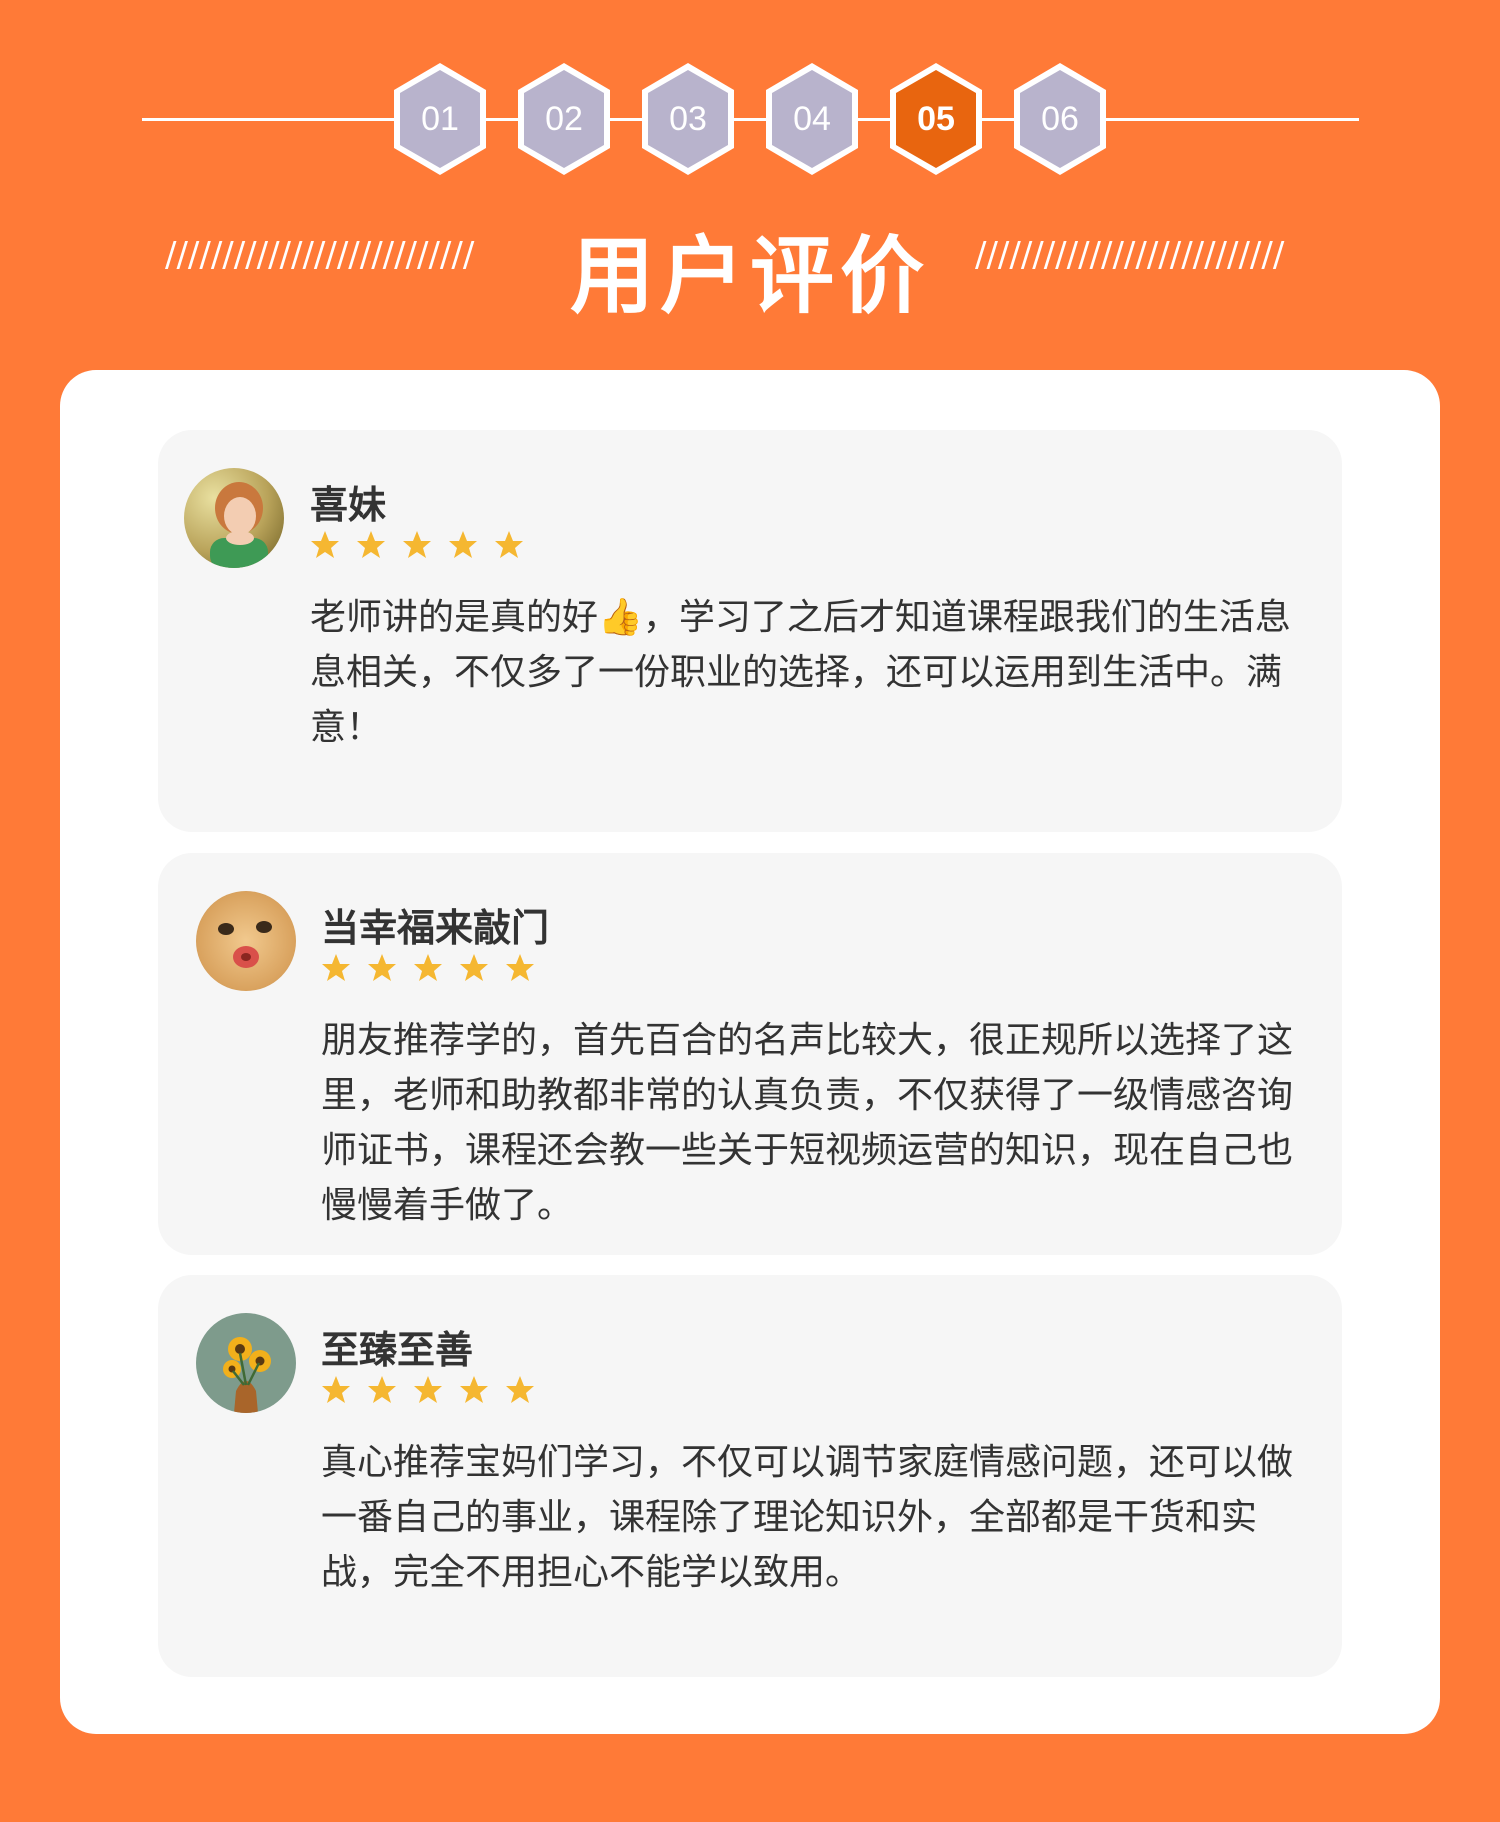 The height and width of the screenshot is (1822, 1500). What do you see at coordinates (246, 1363) in the screenshot?
I see `sunflower-avatar-icon` at bounding box center [246, 1363].